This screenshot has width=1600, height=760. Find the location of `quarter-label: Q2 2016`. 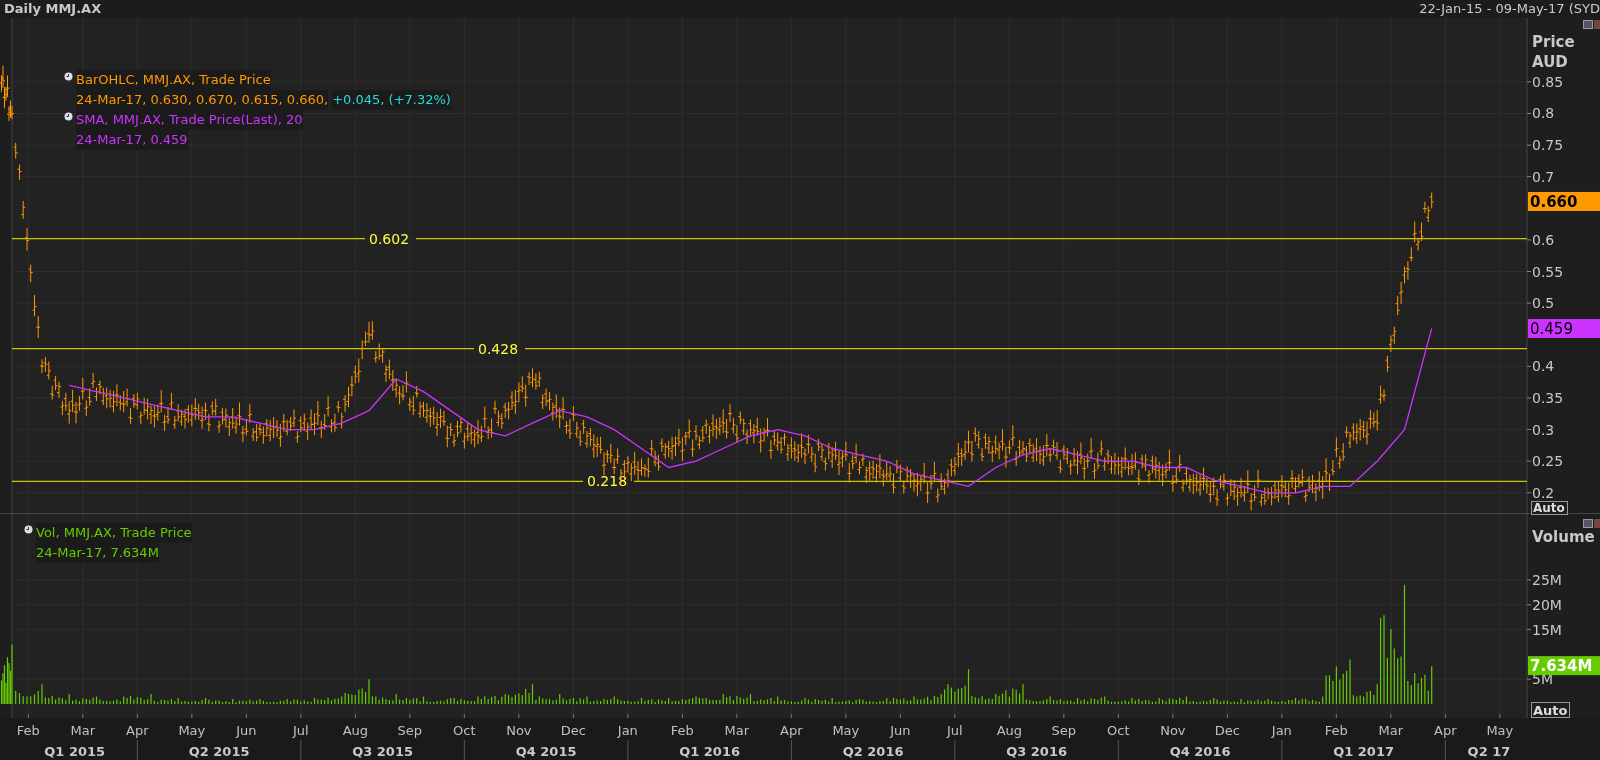

quarter-label: Q2 2016 is located at coordinates (873, 751).